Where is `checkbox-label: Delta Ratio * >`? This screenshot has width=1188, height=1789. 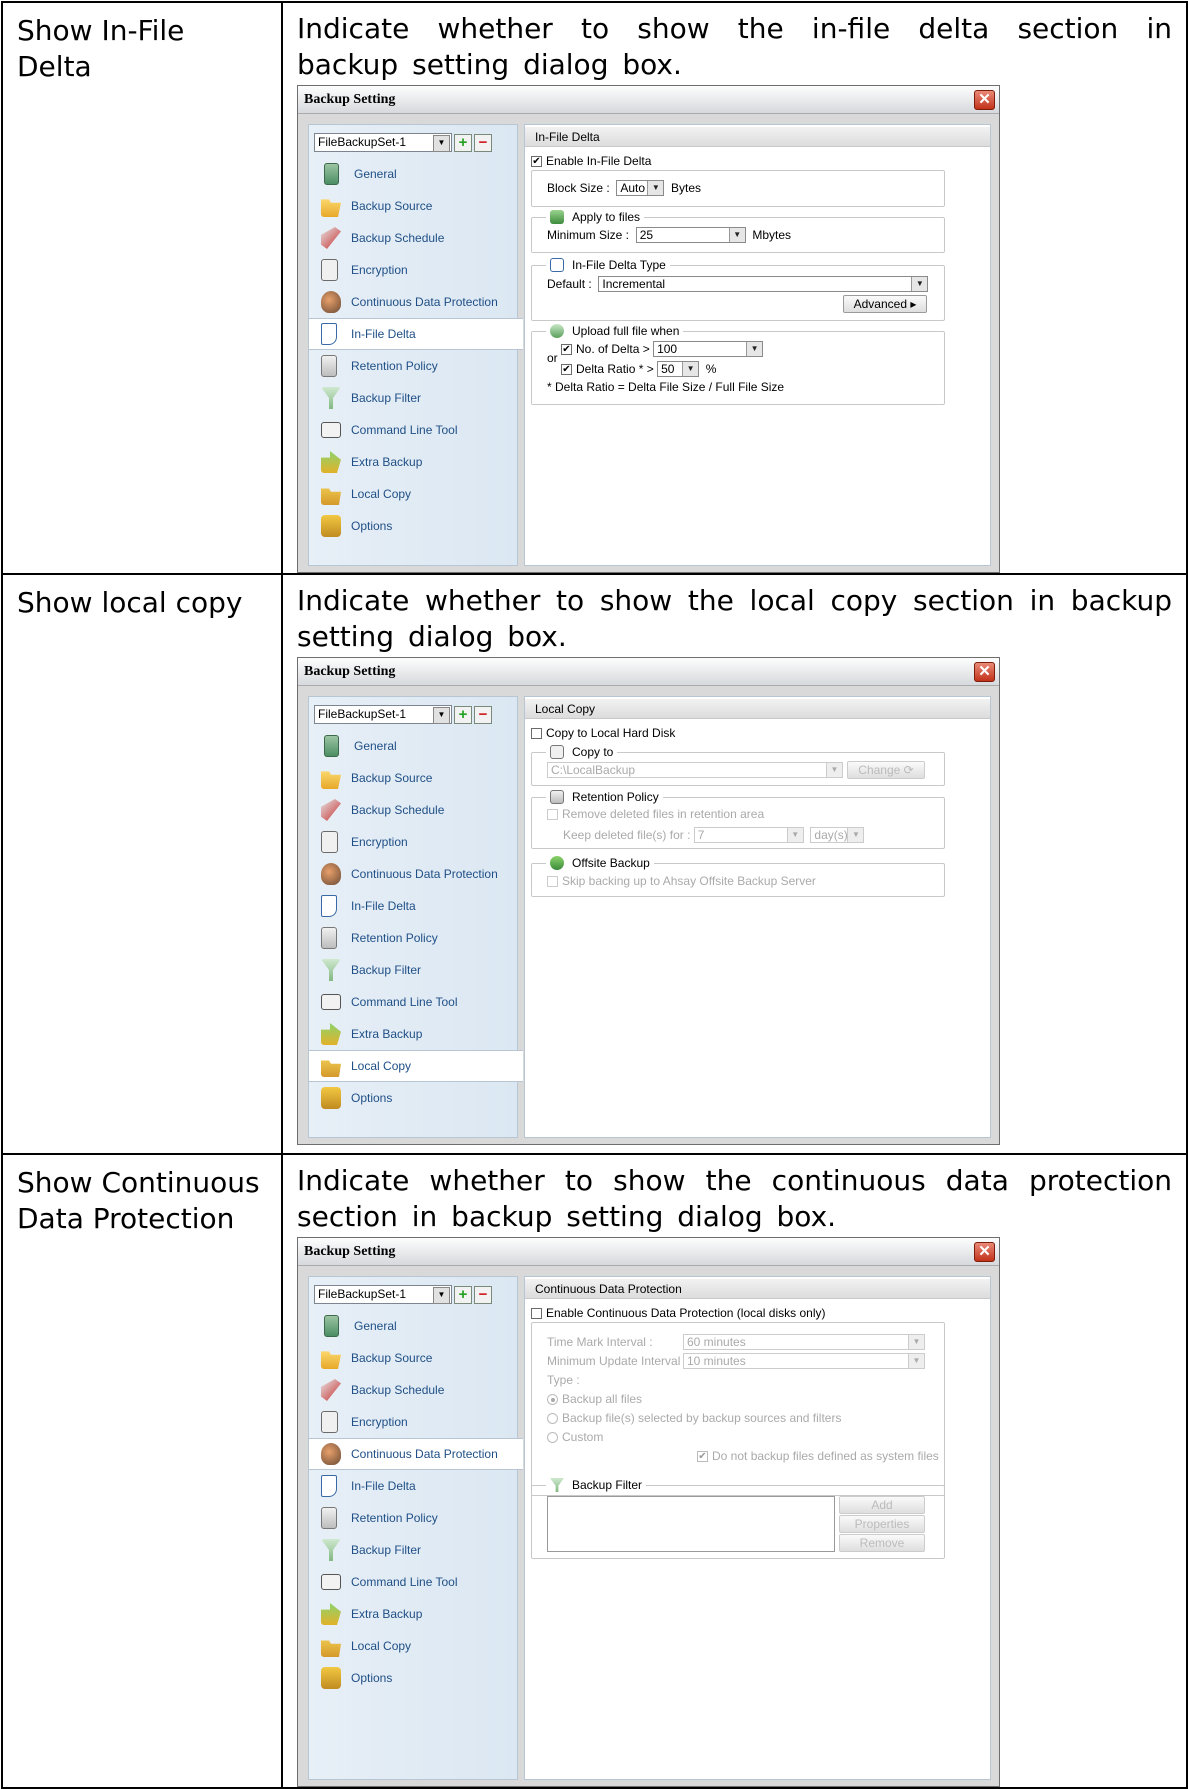 checkbox-label: Delta Ratio * > is located at coordinates (615, 369).